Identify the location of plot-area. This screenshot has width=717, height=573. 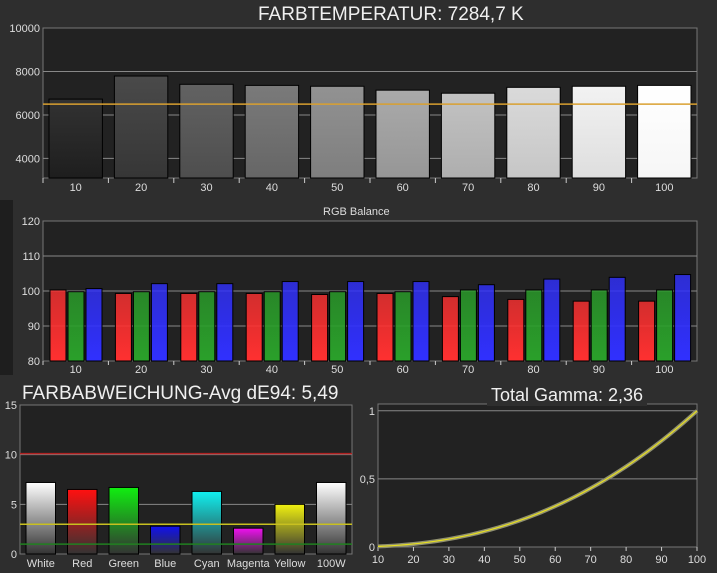
(537, 475).